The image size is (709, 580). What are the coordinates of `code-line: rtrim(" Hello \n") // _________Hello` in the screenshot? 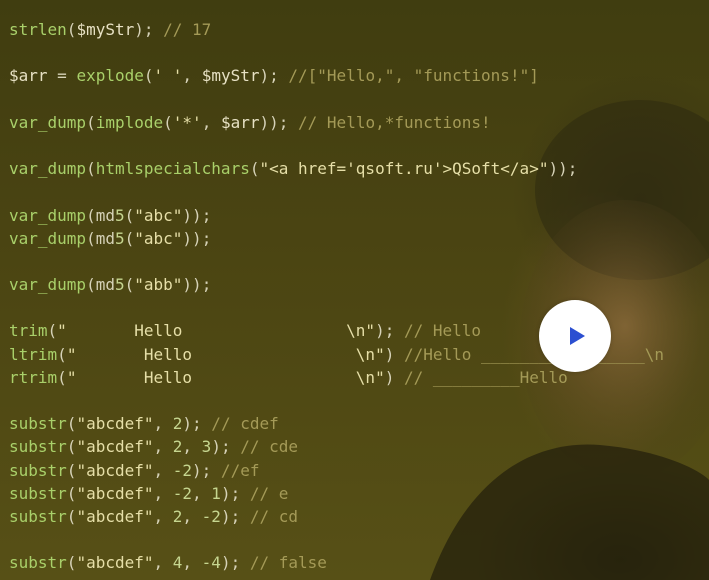 It's located at (288, 377).